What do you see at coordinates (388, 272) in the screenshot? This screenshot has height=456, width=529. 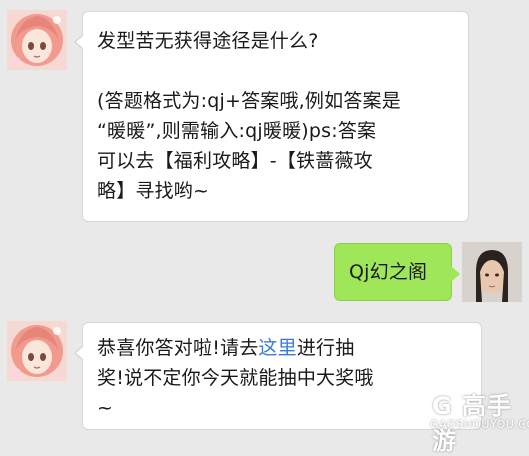 I see `answer-text: Qj幻之阁` at bounding box center [388, 272].